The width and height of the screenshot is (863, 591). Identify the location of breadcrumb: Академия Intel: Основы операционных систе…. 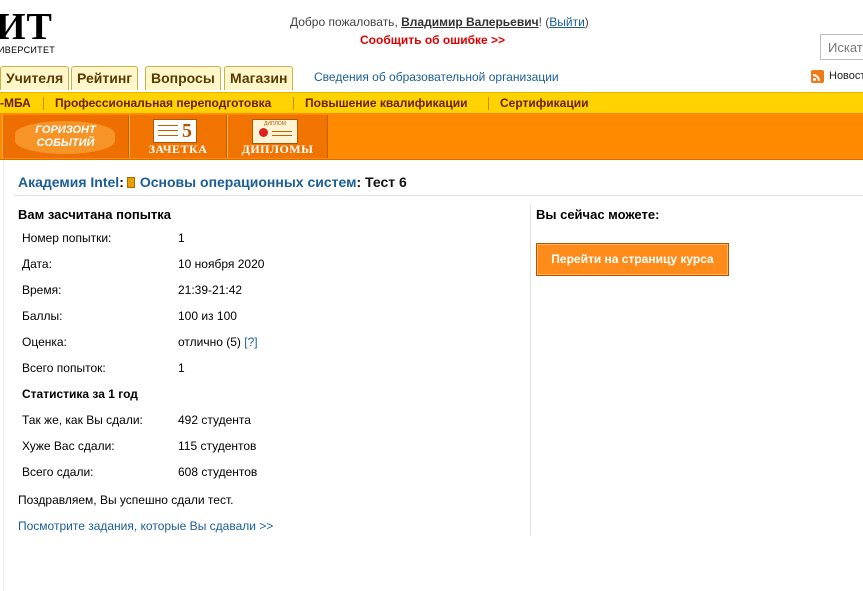
(212, 182).